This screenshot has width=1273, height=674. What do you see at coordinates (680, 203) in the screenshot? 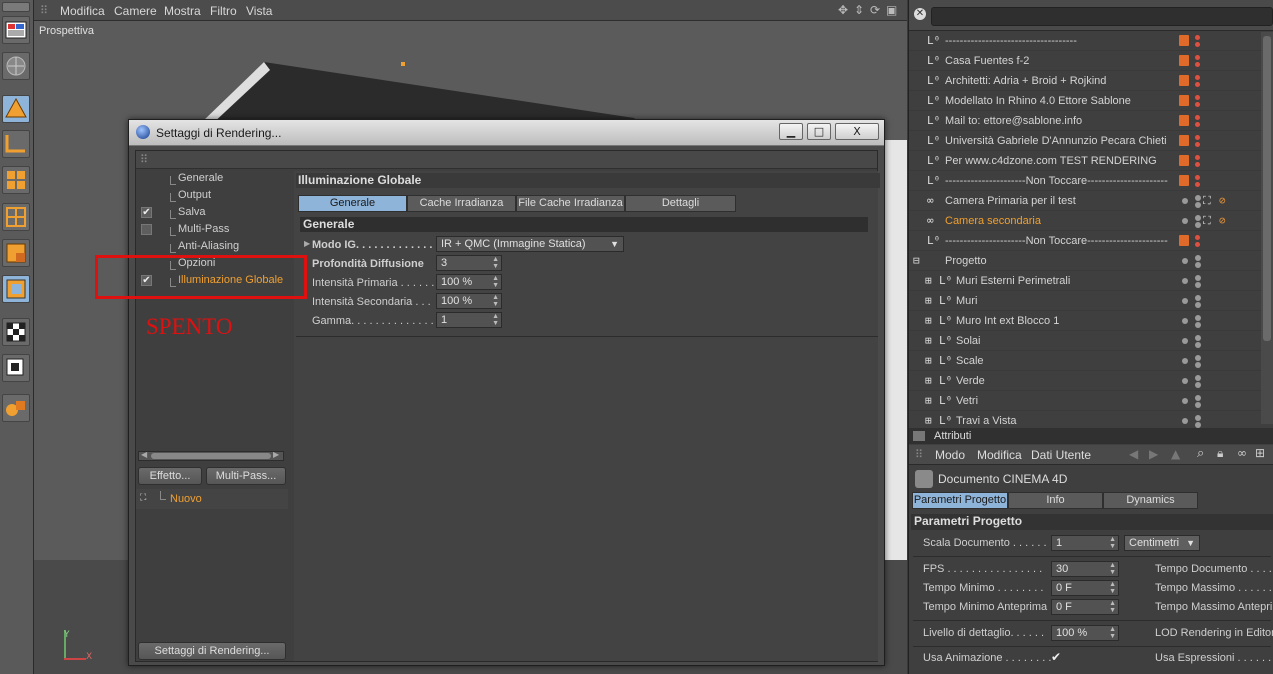
I see `tab-dettagli: Dettagli` at bounding box center [680, 203].